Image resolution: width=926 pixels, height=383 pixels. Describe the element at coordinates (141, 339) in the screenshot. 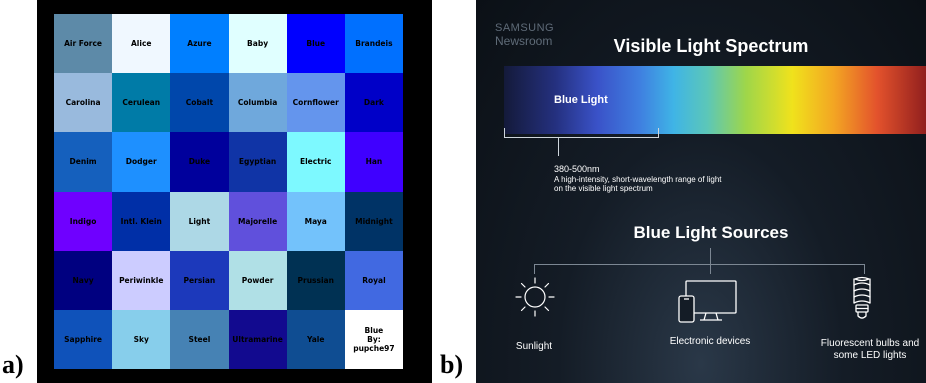

I see `color-swatch: Sky` at that location.